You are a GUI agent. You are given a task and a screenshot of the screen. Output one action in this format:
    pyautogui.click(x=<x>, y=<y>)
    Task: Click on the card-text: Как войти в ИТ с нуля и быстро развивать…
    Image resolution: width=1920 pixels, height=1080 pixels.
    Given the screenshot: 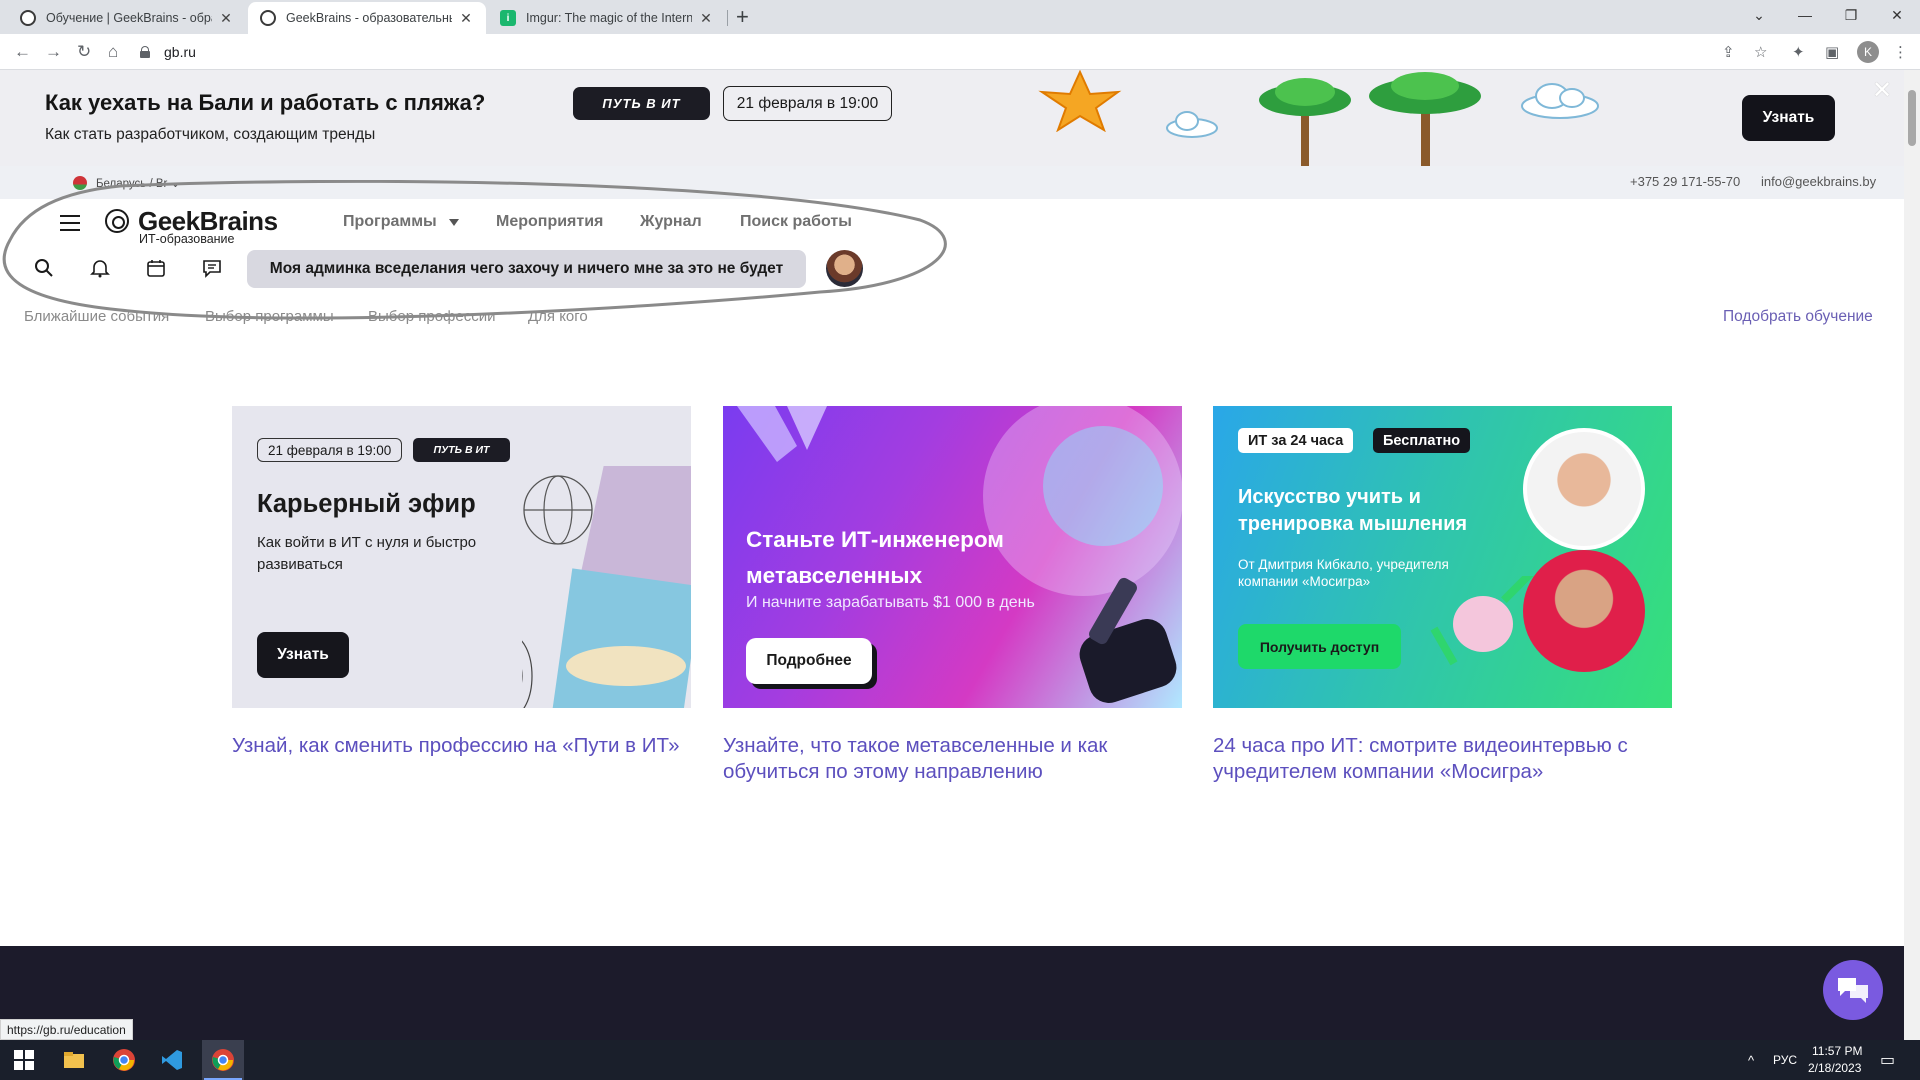 What is the action you would take?
    pyautogui.click(x=367, y=553)
    